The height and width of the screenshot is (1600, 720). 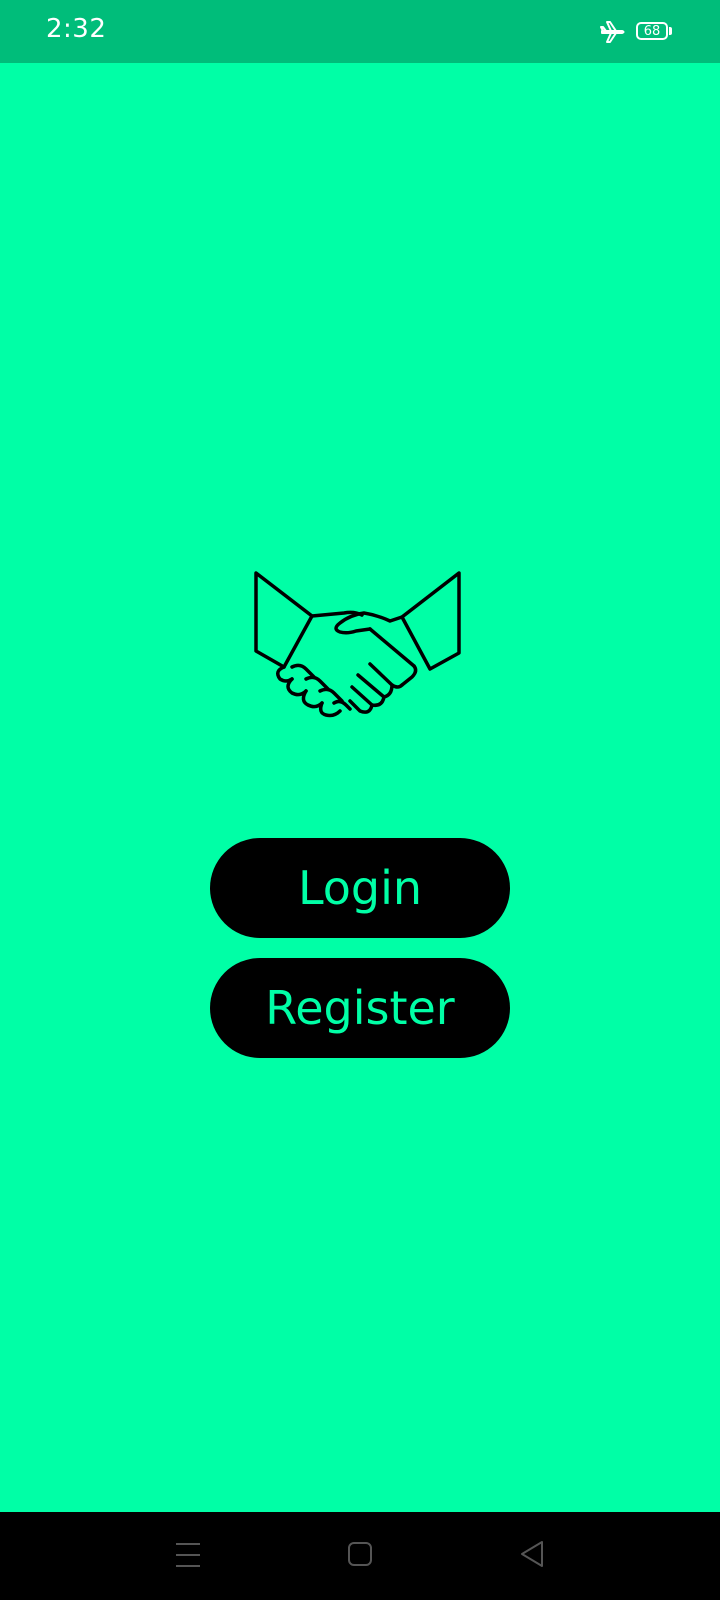 I want to click on home-icon, so click(x=360, y=1554).